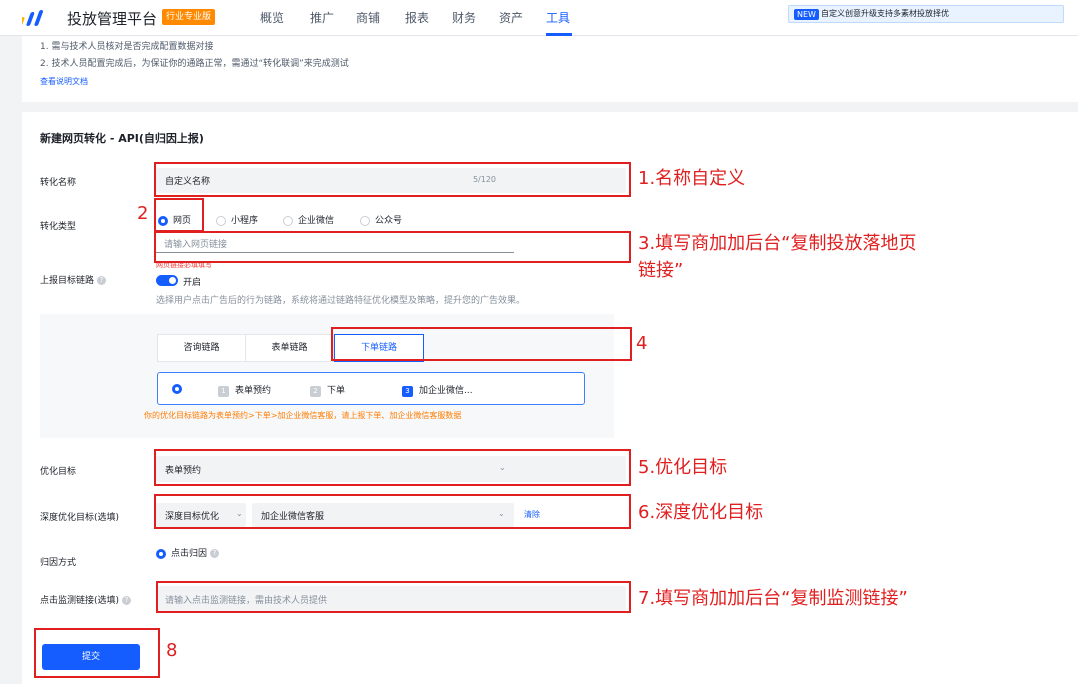 The width and height of the screenshot is (1078, 684). Describe the element at coordinates (172, 280) in the screenshot. I see `toggle-knob` at that location.